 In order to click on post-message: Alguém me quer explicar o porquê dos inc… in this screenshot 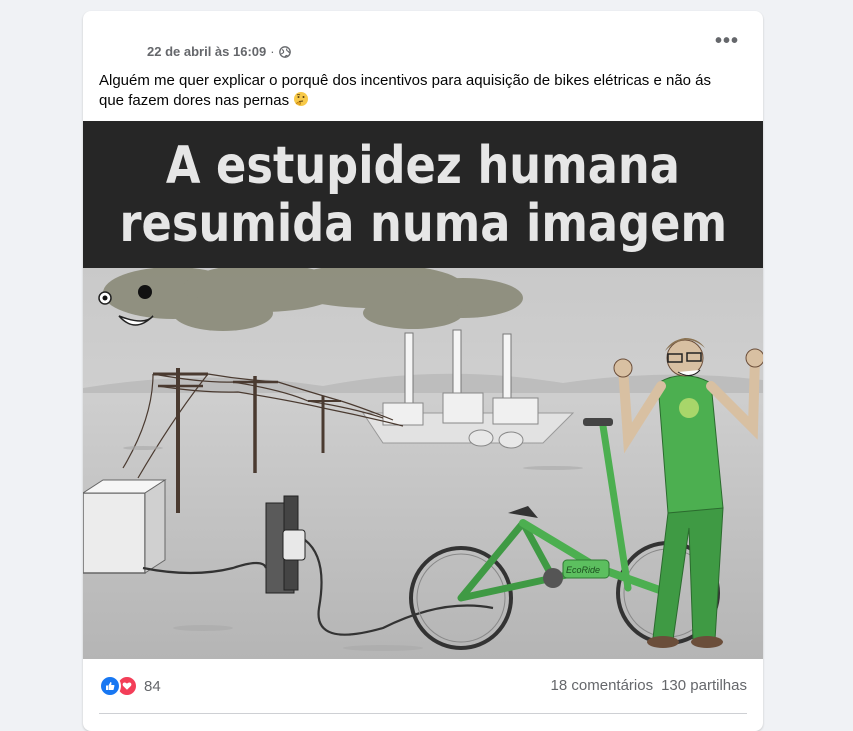, I will do `click(405, 90)`.